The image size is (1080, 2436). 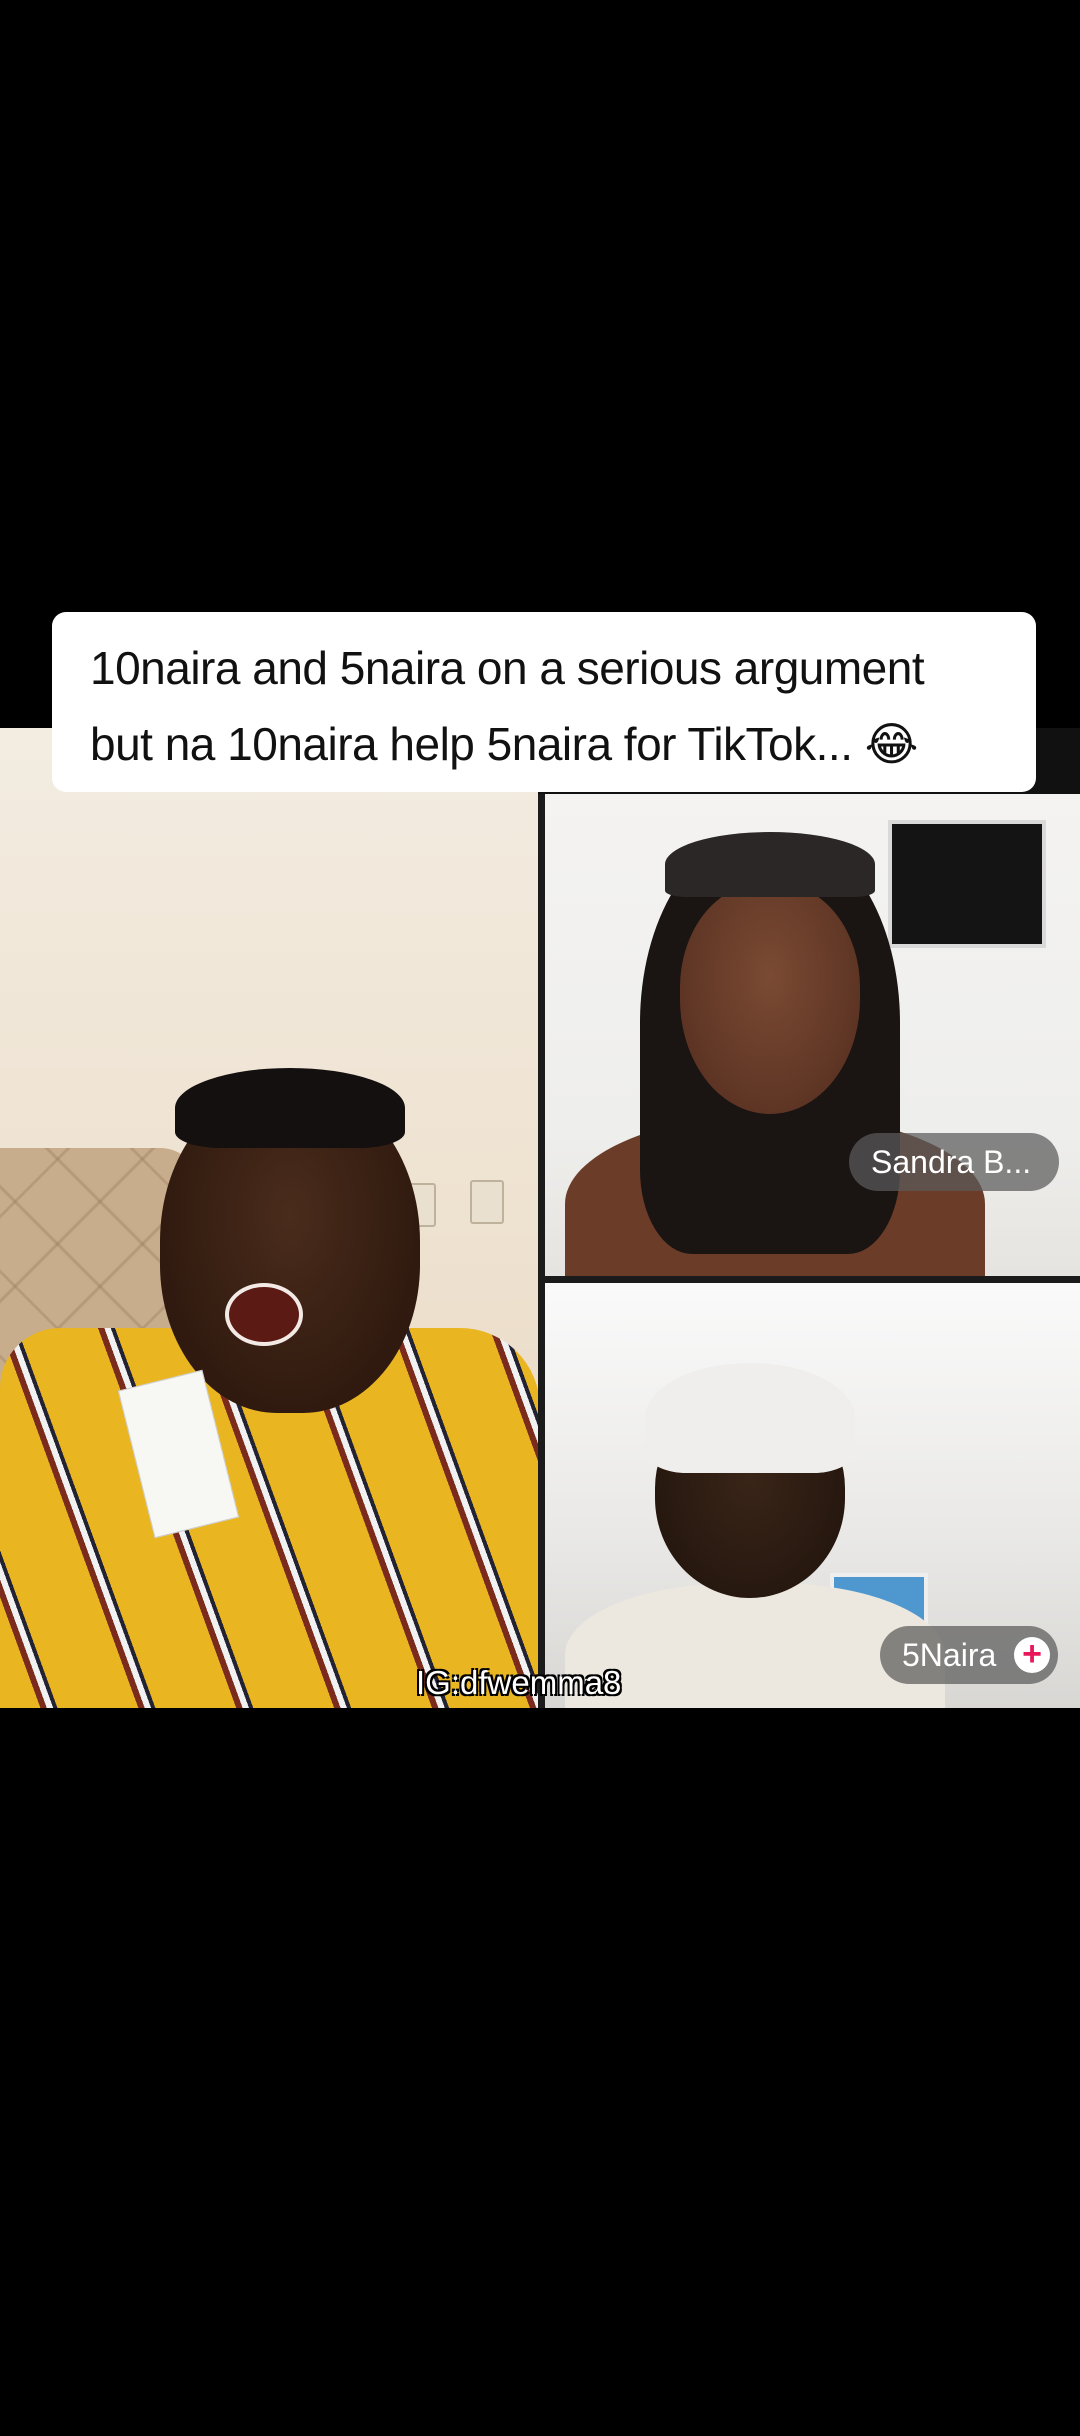 What do you see at coordinates (290, 1108) in the screenshot?
I see `participant-left-hair` at bounding box center [290, 1108].